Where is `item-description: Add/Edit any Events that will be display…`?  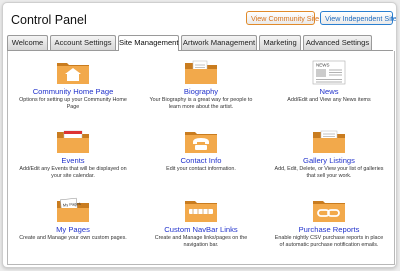 item-description: Add/Edit any Events that will be display… is located at coordinates (73, 172).